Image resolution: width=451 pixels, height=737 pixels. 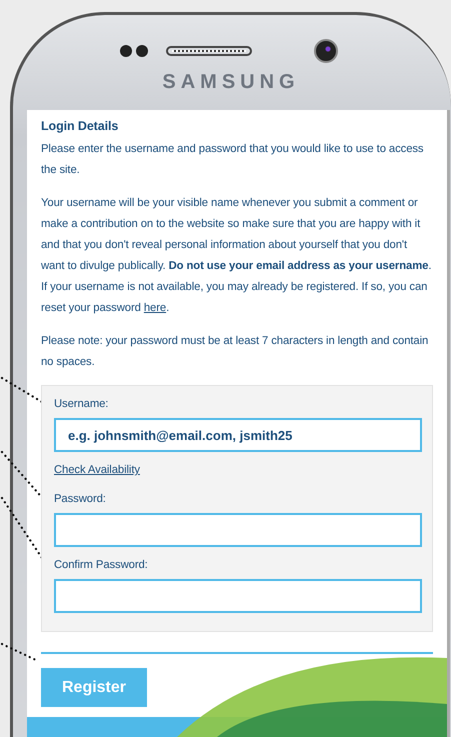 What do you see at coordinates (155, 308) in the screenshot?
I see `reset-password-link: here` at bounding box center [155, 308].